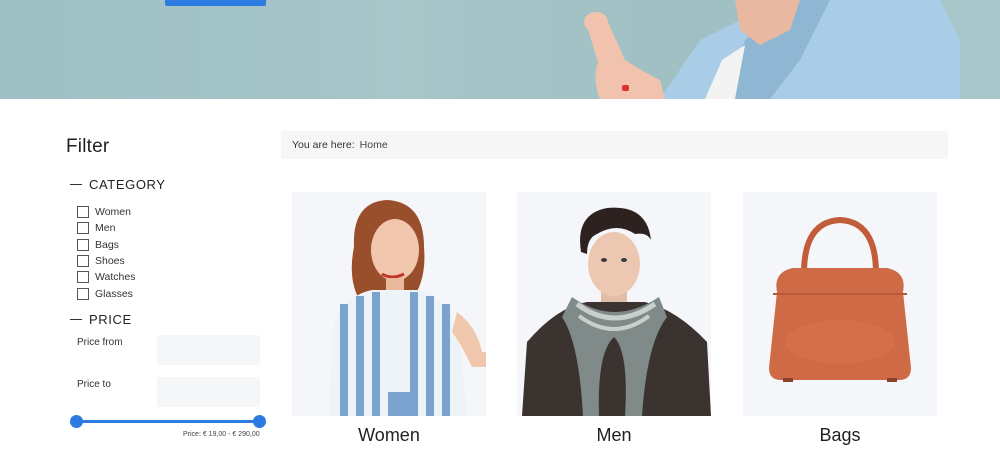 This screenshot has height=453, width=1000. I want to click on category-option-label: Bags, so click(107, 244).